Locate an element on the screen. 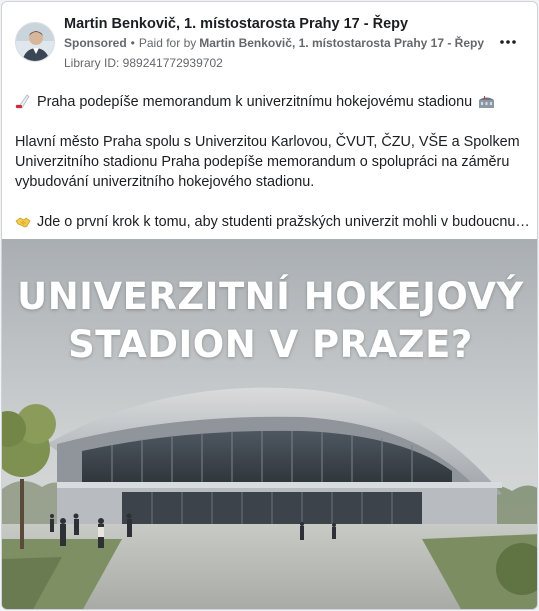 Image resolution: width=539 pixels, height=611 pixels. hockey-stick-icon is located at coordinates (22, 101).